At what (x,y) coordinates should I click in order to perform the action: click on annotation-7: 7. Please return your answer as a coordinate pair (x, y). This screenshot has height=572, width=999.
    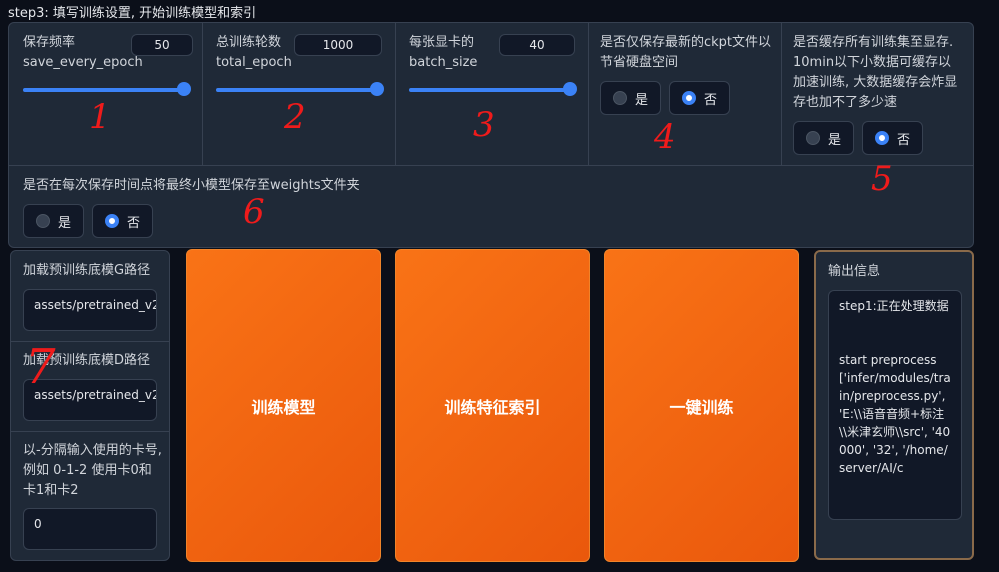
    Looking at the image, I should click on (40, 367).